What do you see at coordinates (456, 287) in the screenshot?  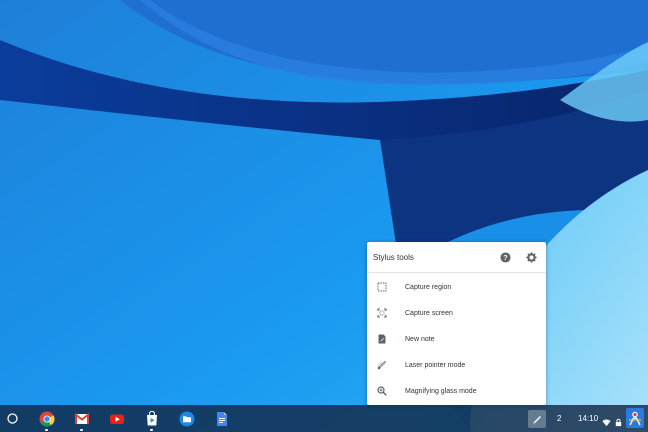 I see `menu-item-capture-region: Capture region` at bounding box center [456, 287].